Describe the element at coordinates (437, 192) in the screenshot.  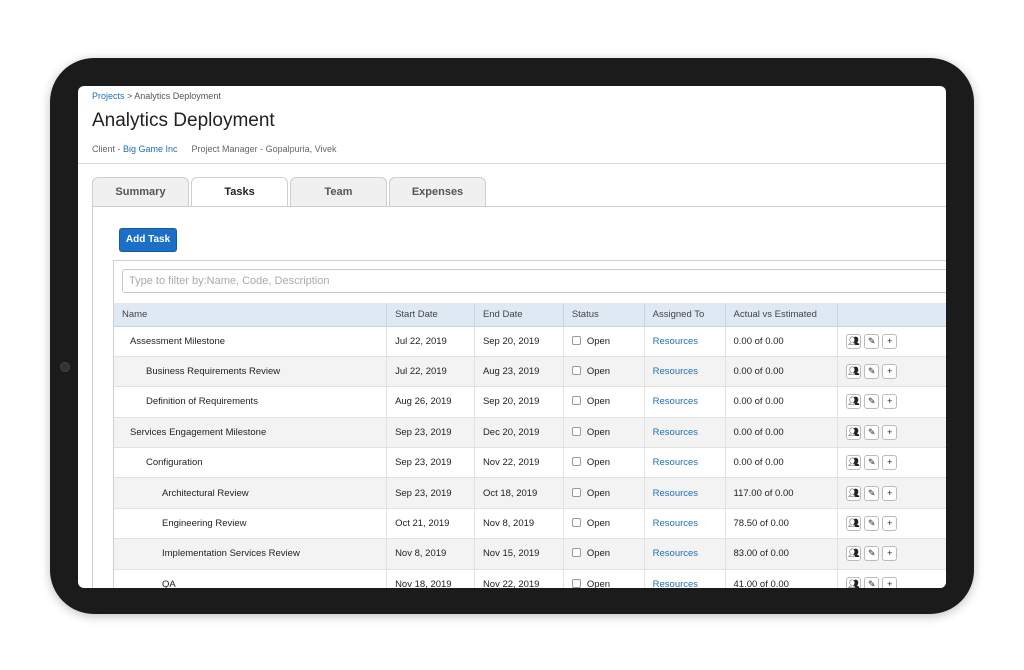
I see `tab-expenses: Expenses` at that location.